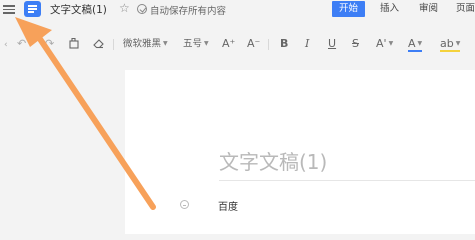 The height and width of the screenshot is (240, 475). Describe the element at coordinates (415, 45) in the screenshot. I see `font-color-button: A ▼` at that location.